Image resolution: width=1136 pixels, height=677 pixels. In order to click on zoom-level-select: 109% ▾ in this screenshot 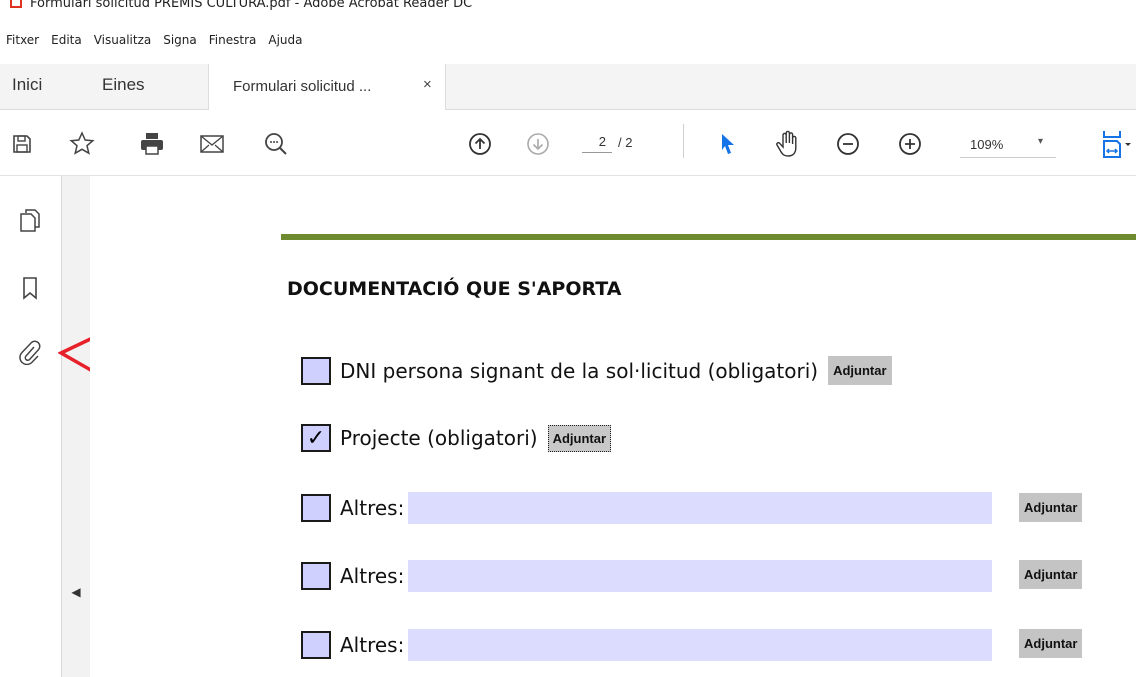, I will do `click(1008, 145)`.